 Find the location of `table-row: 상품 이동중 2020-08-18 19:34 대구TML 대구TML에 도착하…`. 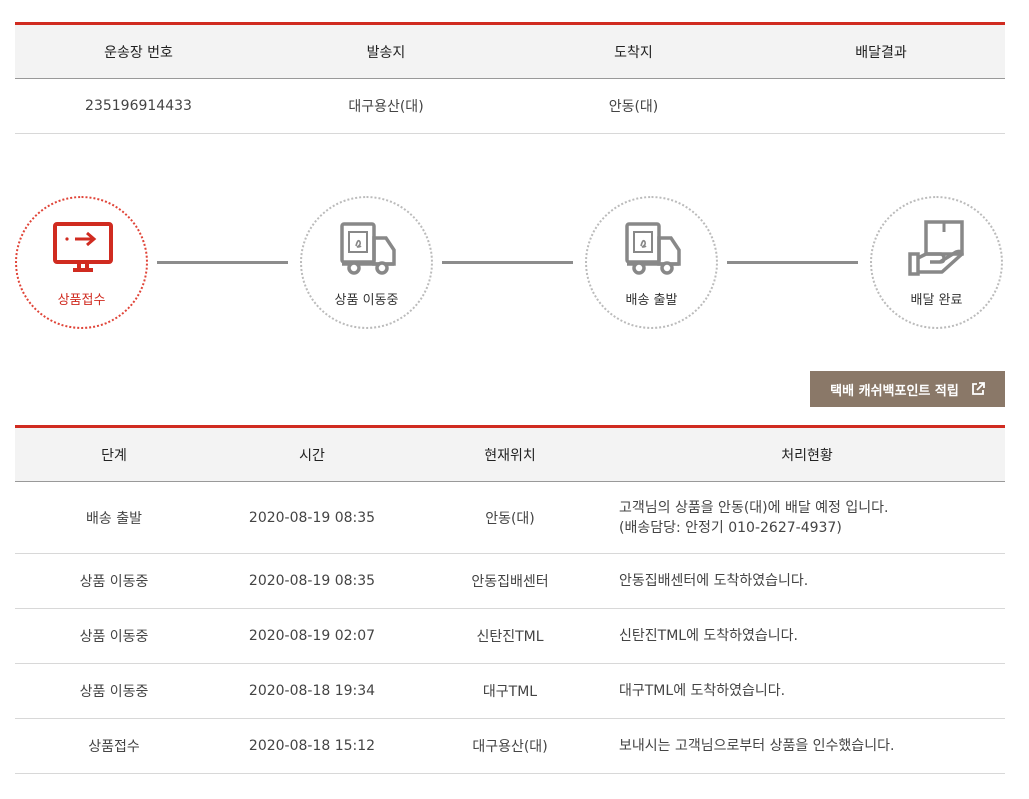

table-row: 상품 이동중 2020-08-18 19:34 대구TML 대구TML에 도착하… is located at coordinates (510, 691).